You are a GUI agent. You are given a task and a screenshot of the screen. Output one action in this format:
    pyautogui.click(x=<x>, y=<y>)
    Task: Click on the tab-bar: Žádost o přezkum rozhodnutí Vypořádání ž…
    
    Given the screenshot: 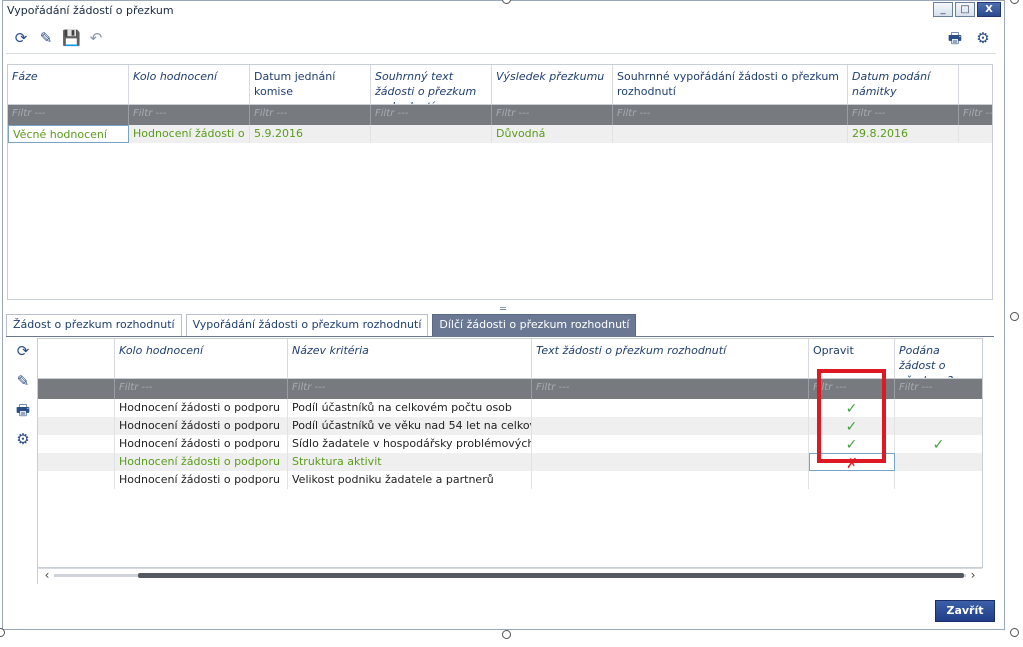 What is the action you would take?
    pyautogui.click(x=321, y=325)
    